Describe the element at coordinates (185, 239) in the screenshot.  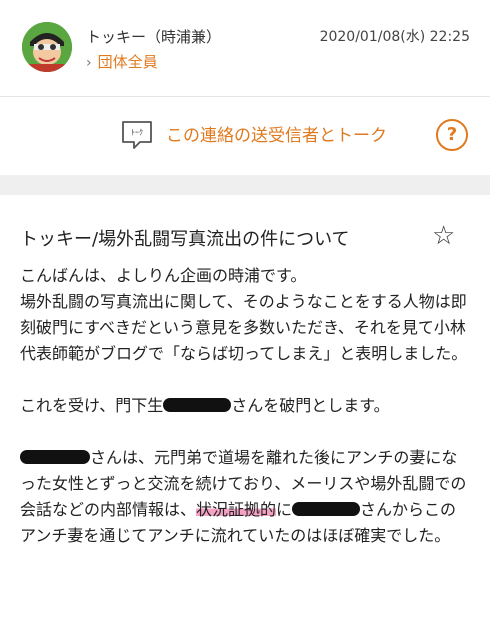
I see `message-title: トッキー/場外乱闘写真流出の件について` at that location.